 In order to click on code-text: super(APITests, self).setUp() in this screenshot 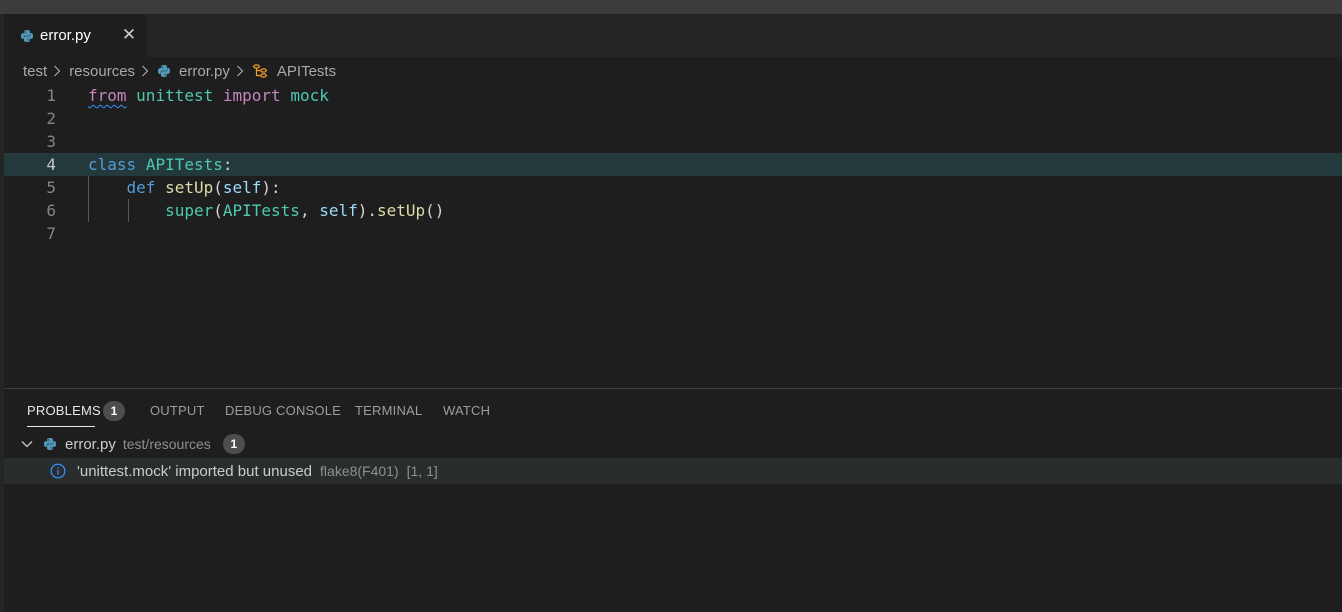, I will do `click(266, 210)`.